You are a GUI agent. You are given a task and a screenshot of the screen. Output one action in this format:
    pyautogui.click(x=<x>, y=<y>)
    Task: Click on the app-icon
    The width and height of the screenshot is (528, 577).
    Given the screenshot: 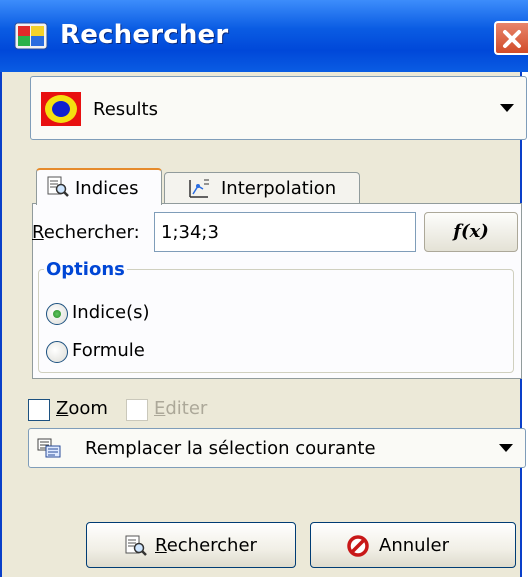 What is the action you would take?
    pyautogui.click(x=31, y=36)
    